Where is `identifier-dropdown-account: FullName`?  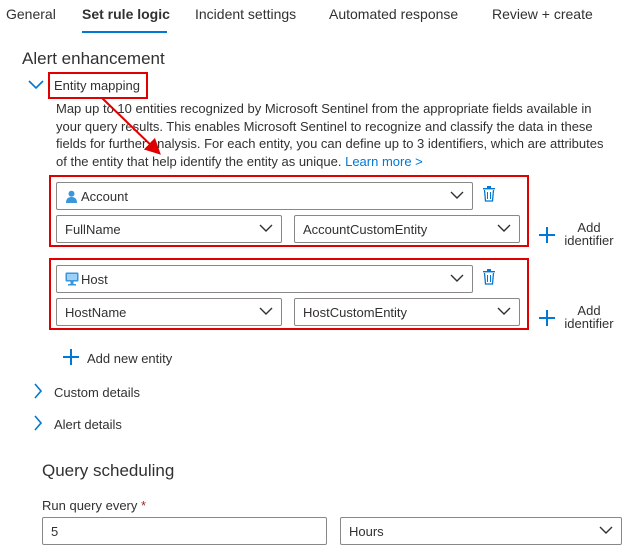
identifier-dropdown-account: FullName is located at coordinates (169, 229).